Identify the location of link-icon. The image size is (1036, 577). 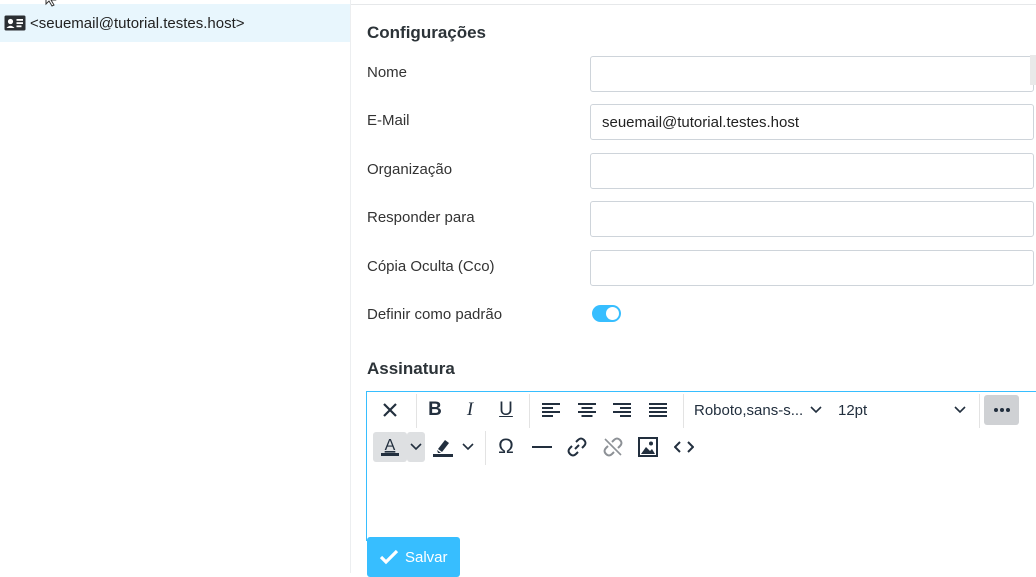
(577, 447).